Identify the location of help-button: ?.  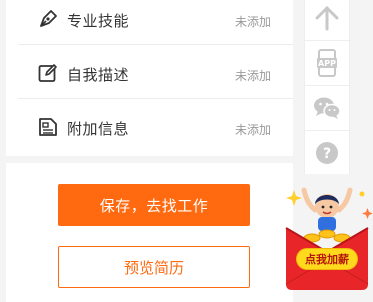
(327, 153).